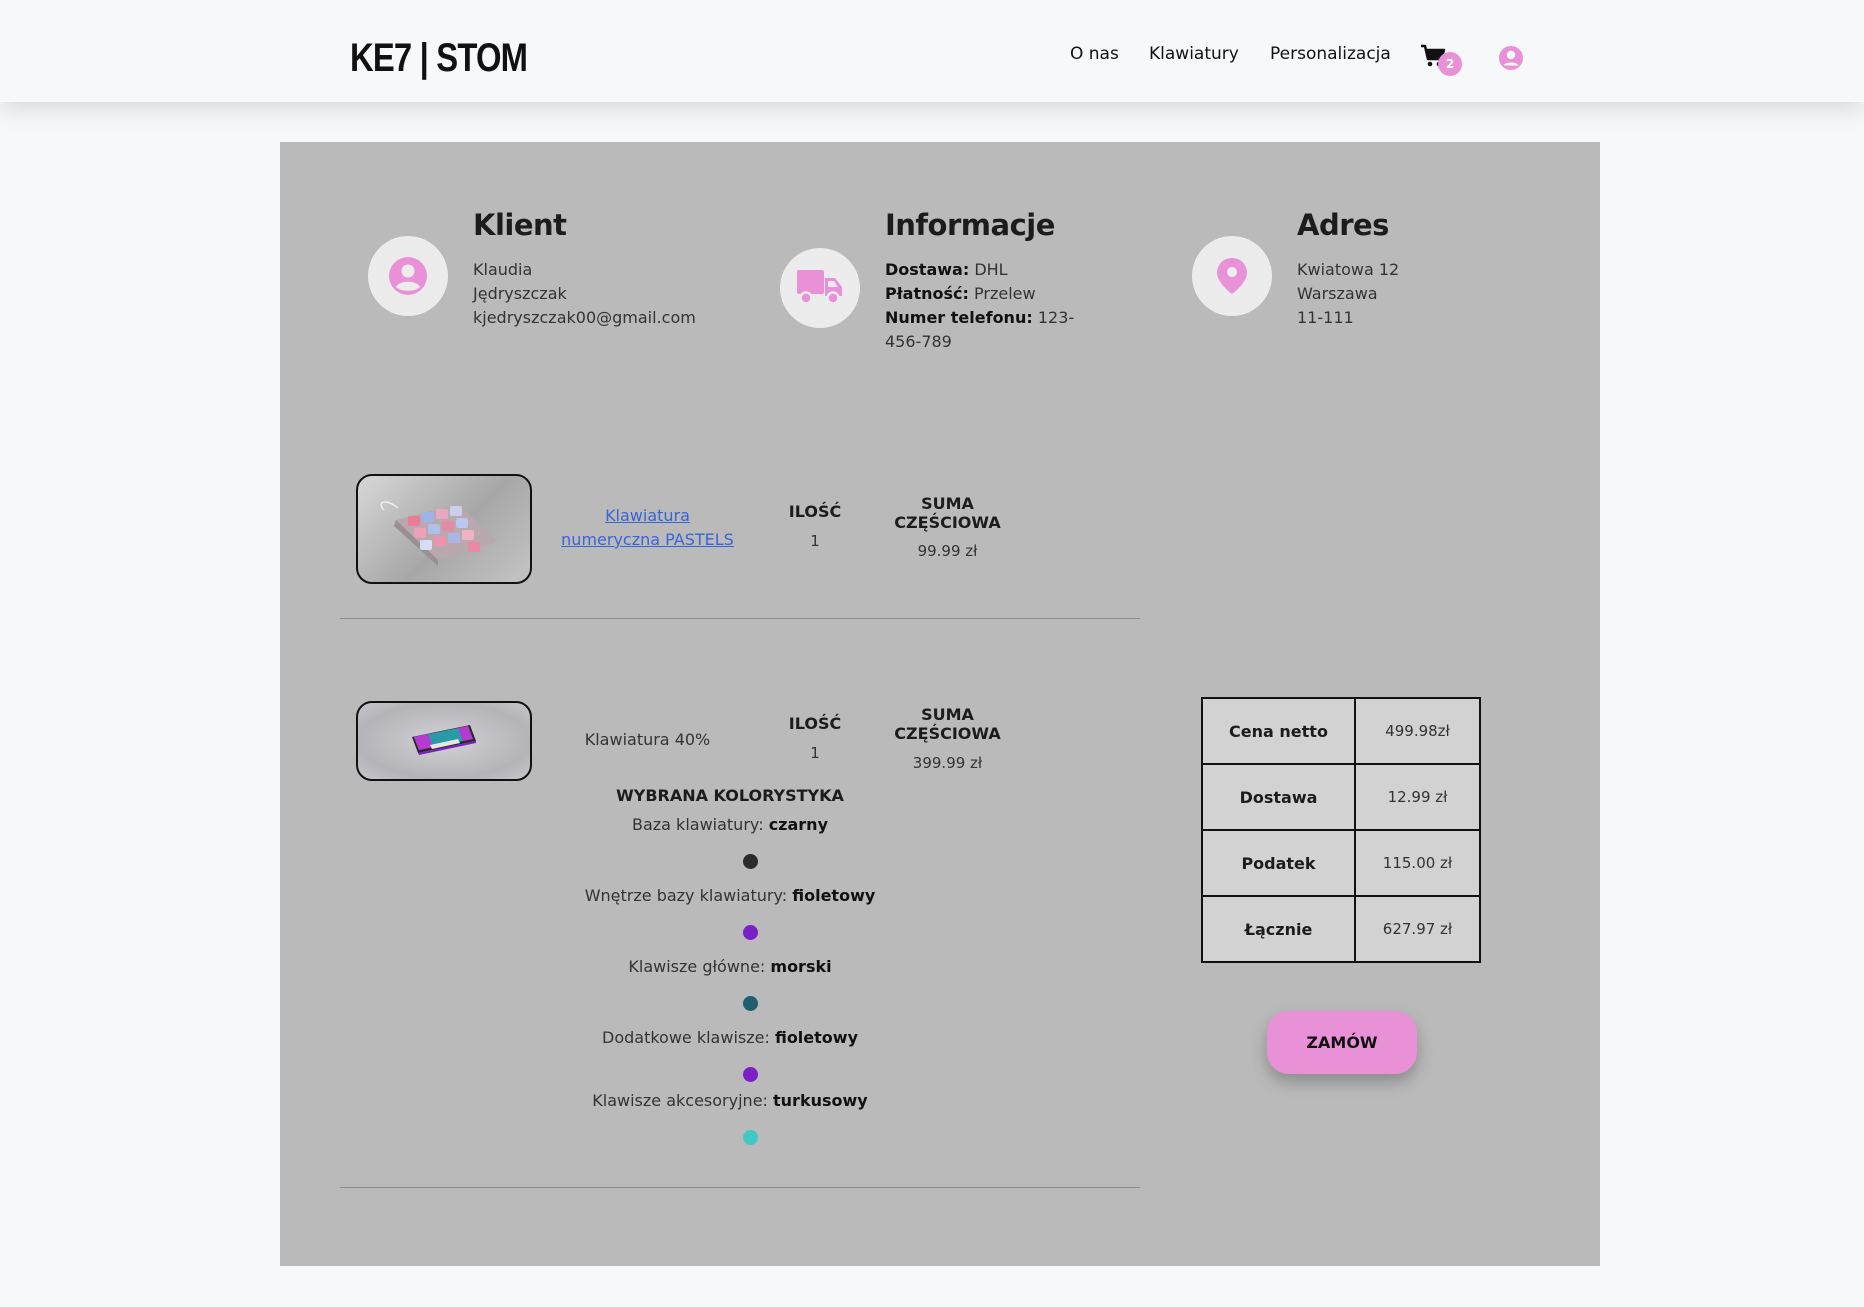 This screenshot has height=1307, width=1864. I want to click on totals-row-delivery: Dostawa 12.99 zł, so click(1341, 797).